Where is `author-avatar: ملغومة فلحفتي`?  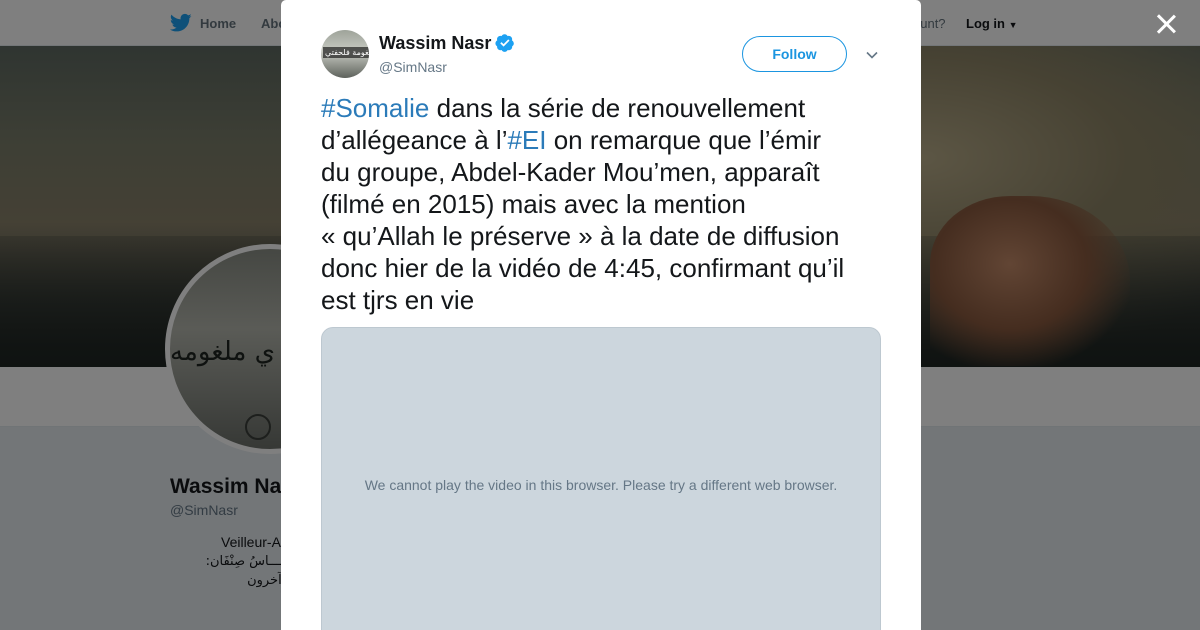
author-avatar: ملغومة فلحفتي is located at coordinates (345, 54).